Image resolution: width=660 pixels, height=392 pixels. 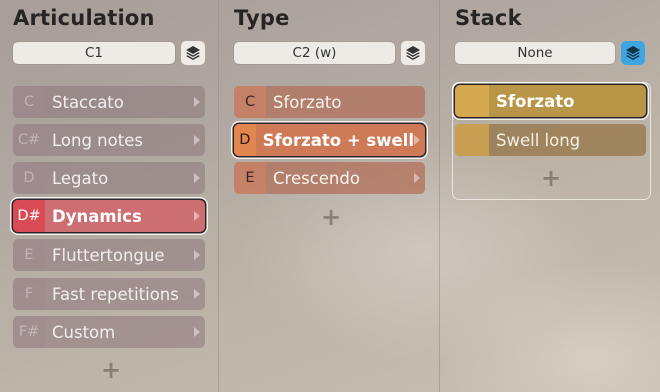 I want to click on articulation-item-custom: F# Custom, so click(x=109, y=332).